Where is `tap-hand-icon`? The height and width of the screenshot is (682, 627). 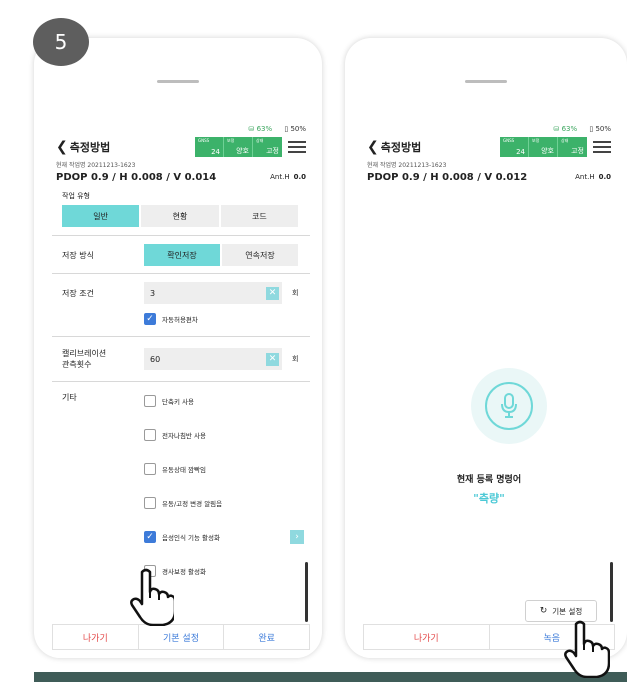 tap-hand-icon is located at coordinates (152, 597).